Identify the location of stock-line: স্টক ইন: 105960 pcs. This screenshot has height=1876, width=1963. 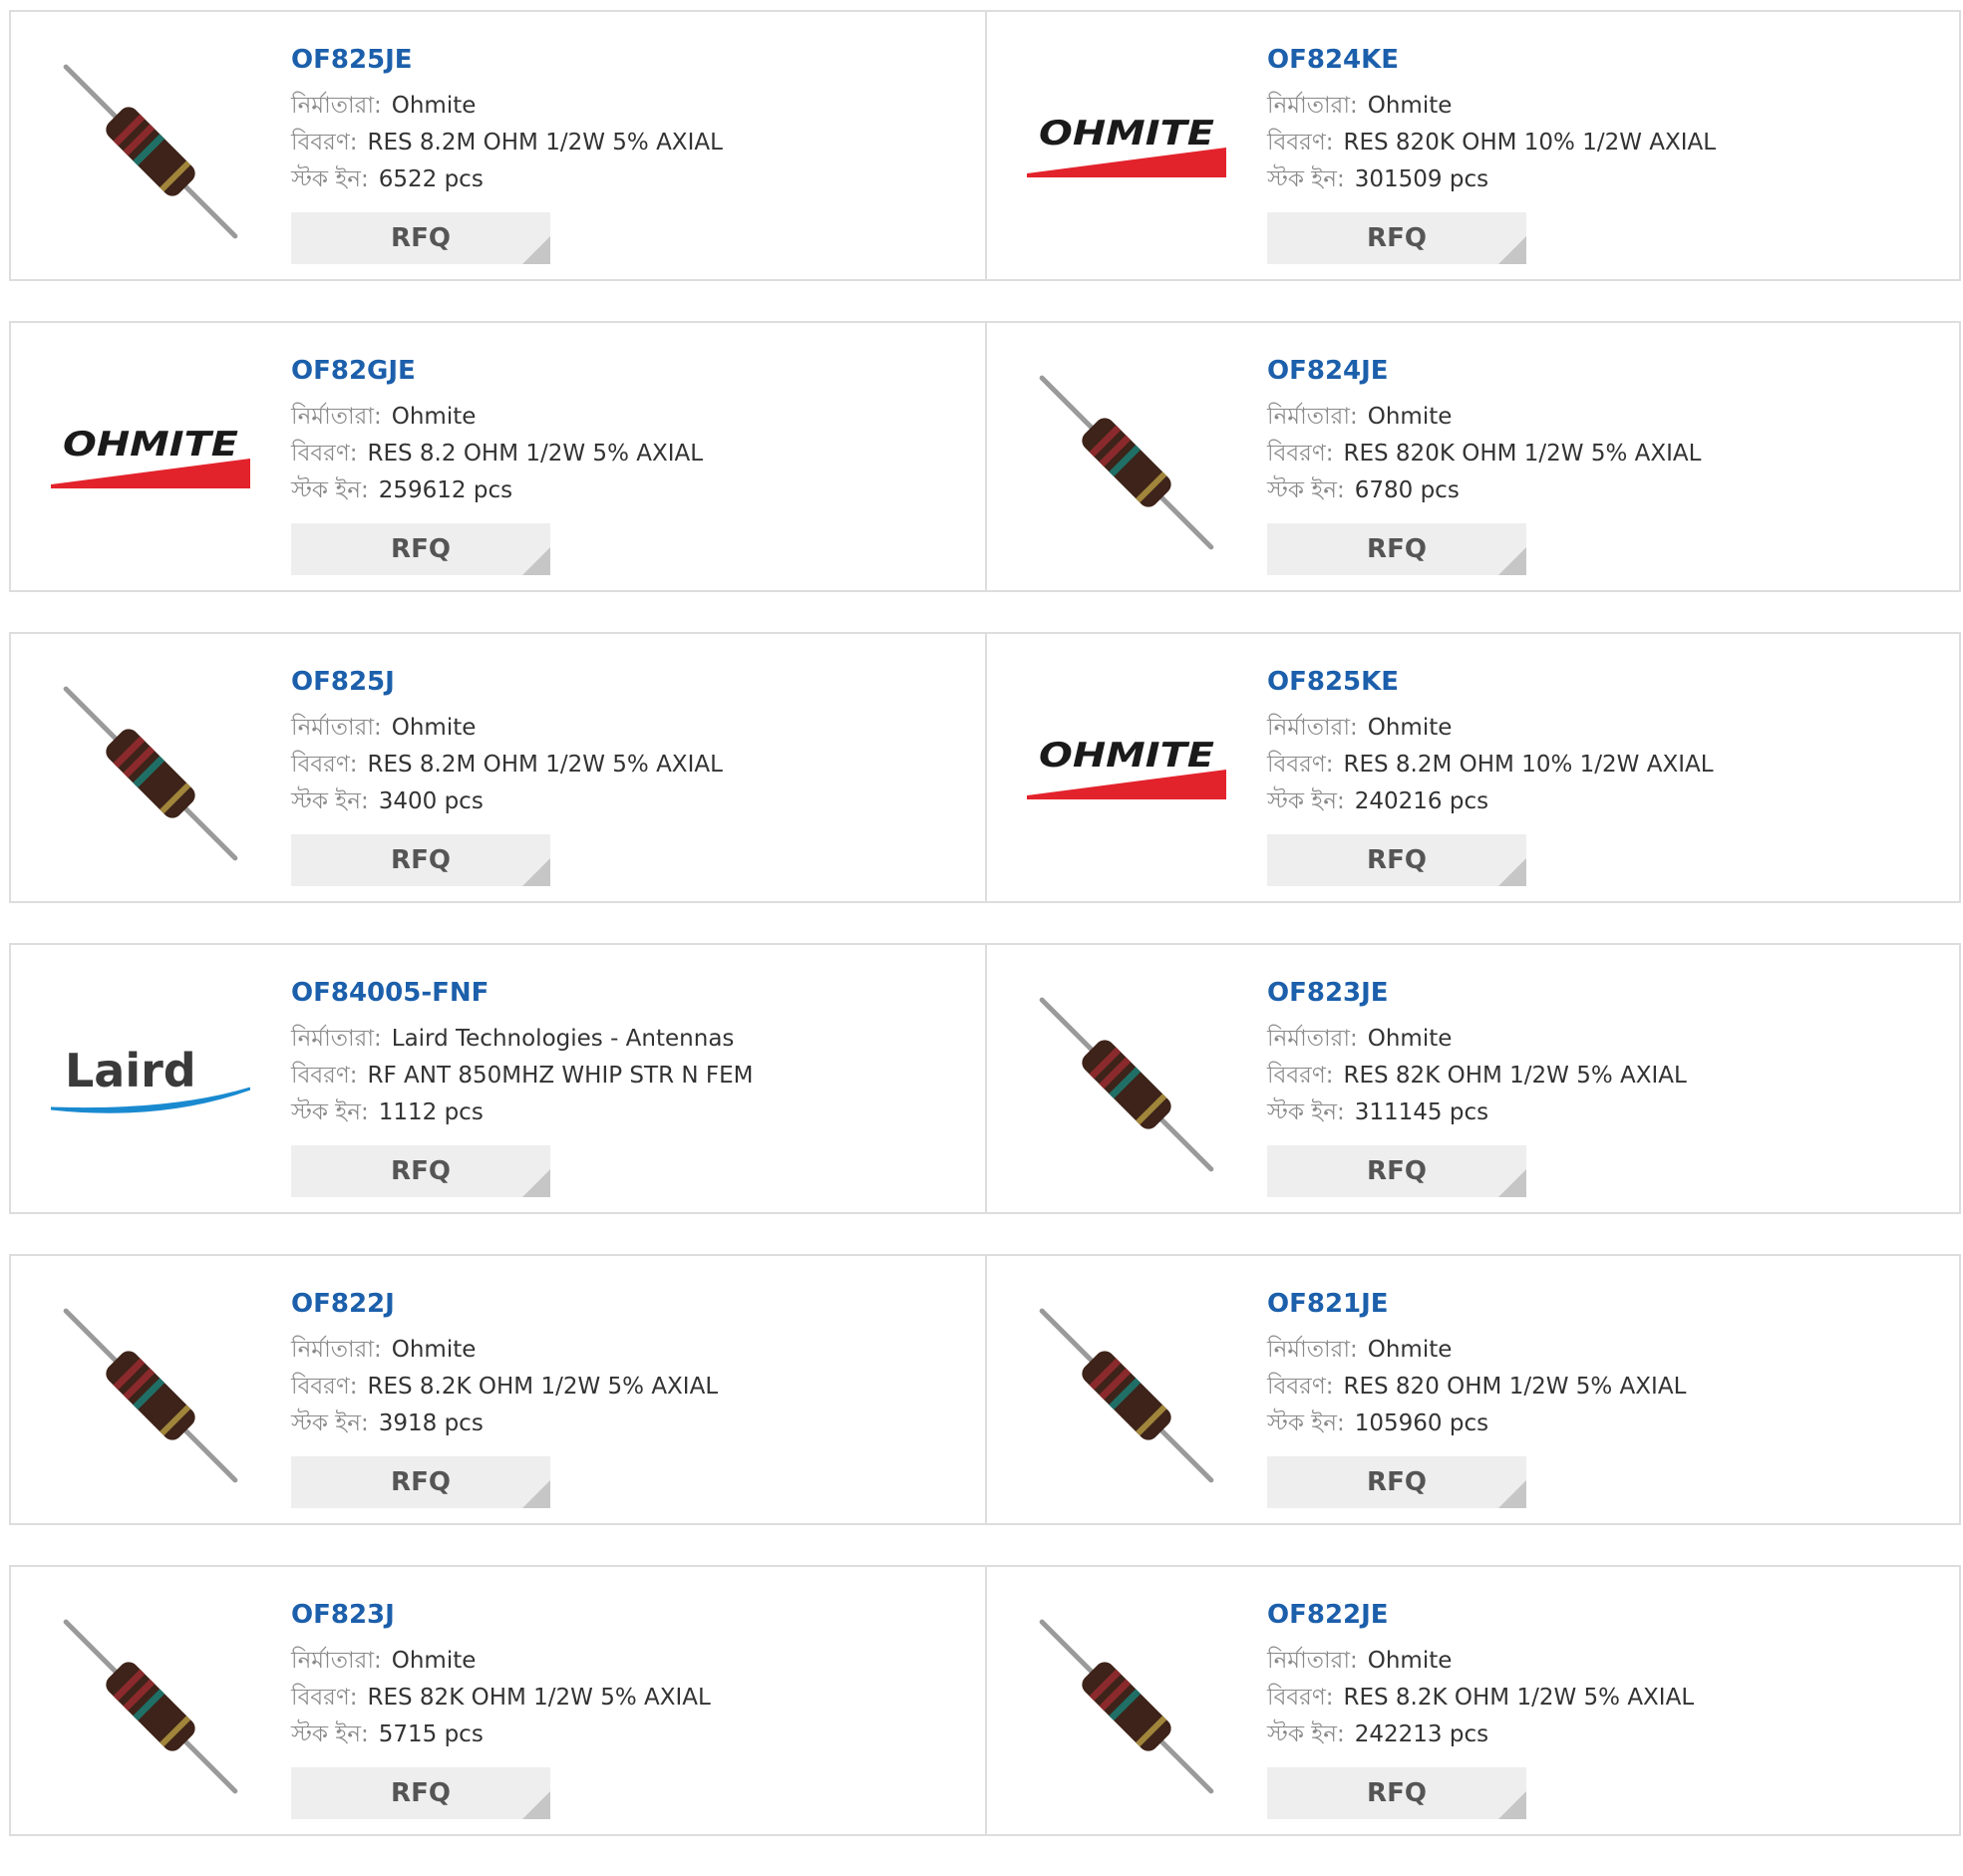
(1608, 1424).